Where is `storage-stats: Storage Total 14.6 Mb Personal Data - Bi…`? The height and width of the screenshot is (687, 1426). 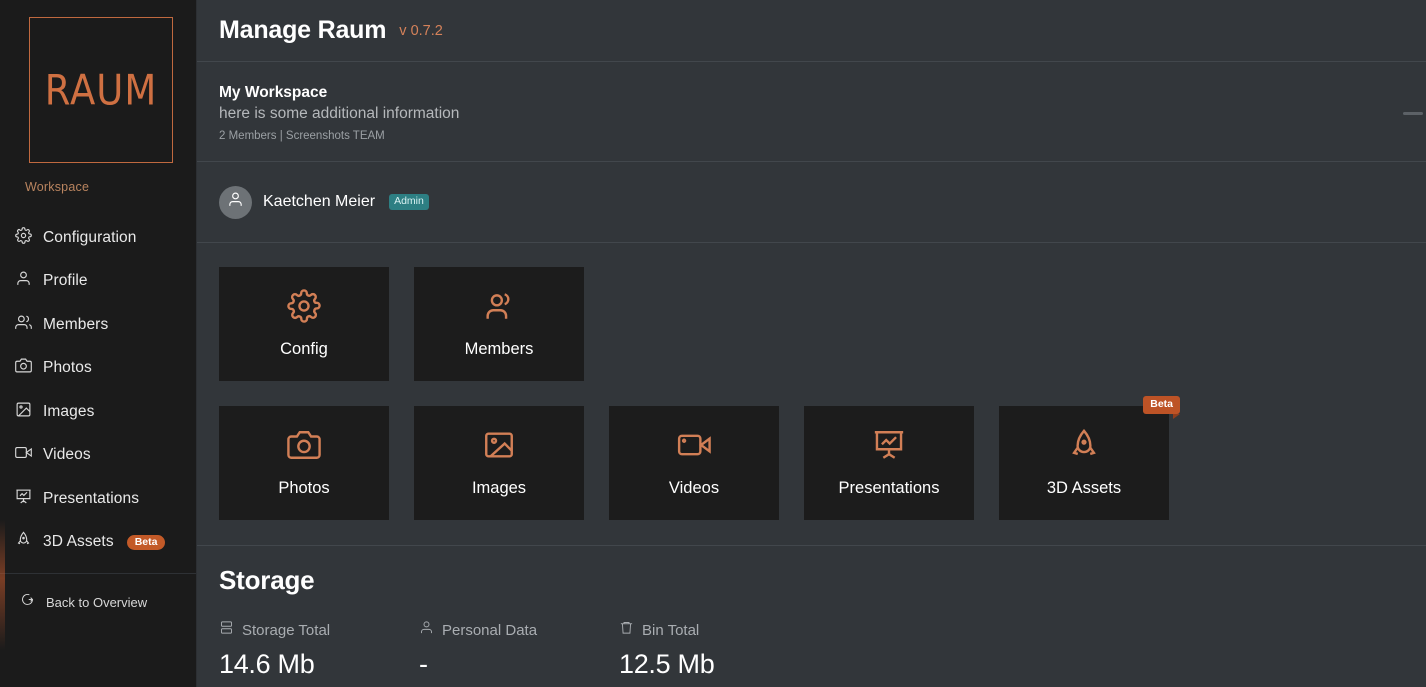
storage-stats: Storage Total 14.6 Mb Personal Data - Bi… is located at coordinates (822, 650).